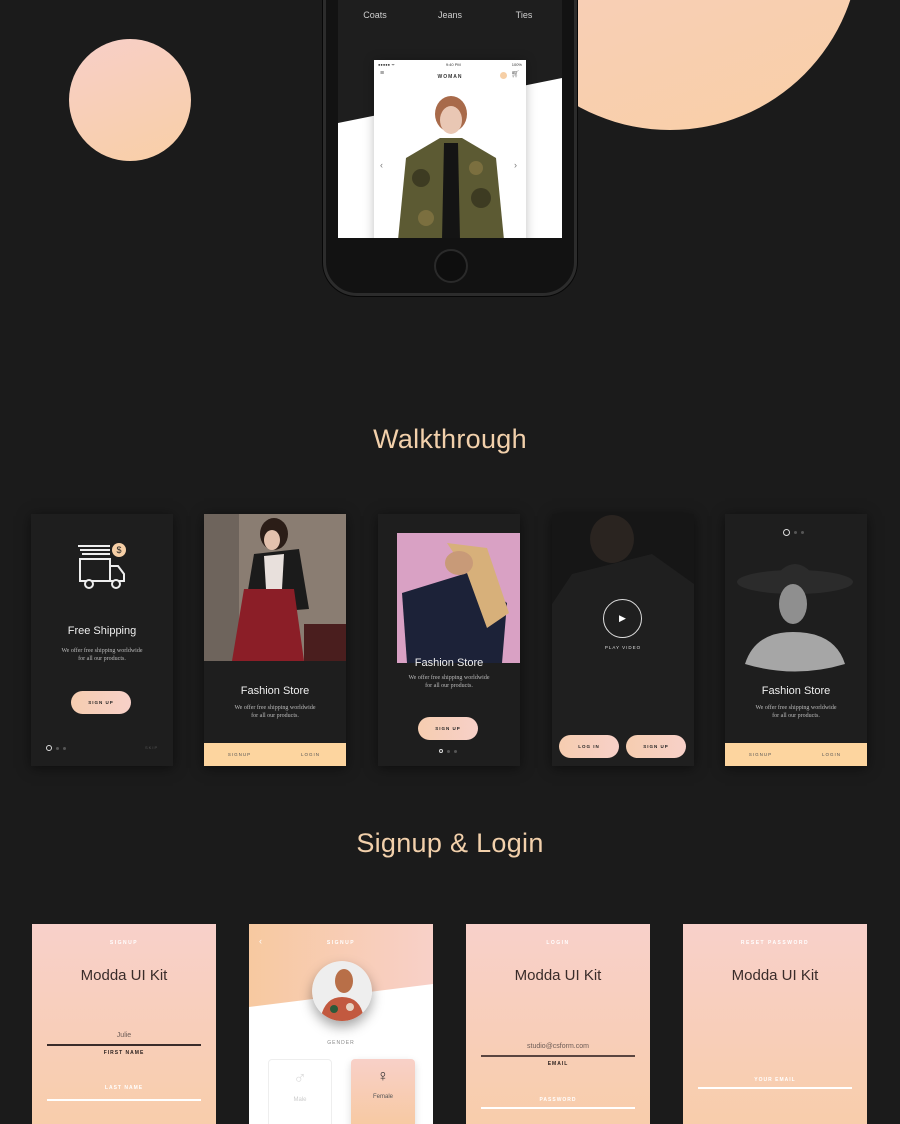  Describe the element at coordinates (450, 843) in the screenshot. I see `signup-login-heading: Signup & Login` at that location.